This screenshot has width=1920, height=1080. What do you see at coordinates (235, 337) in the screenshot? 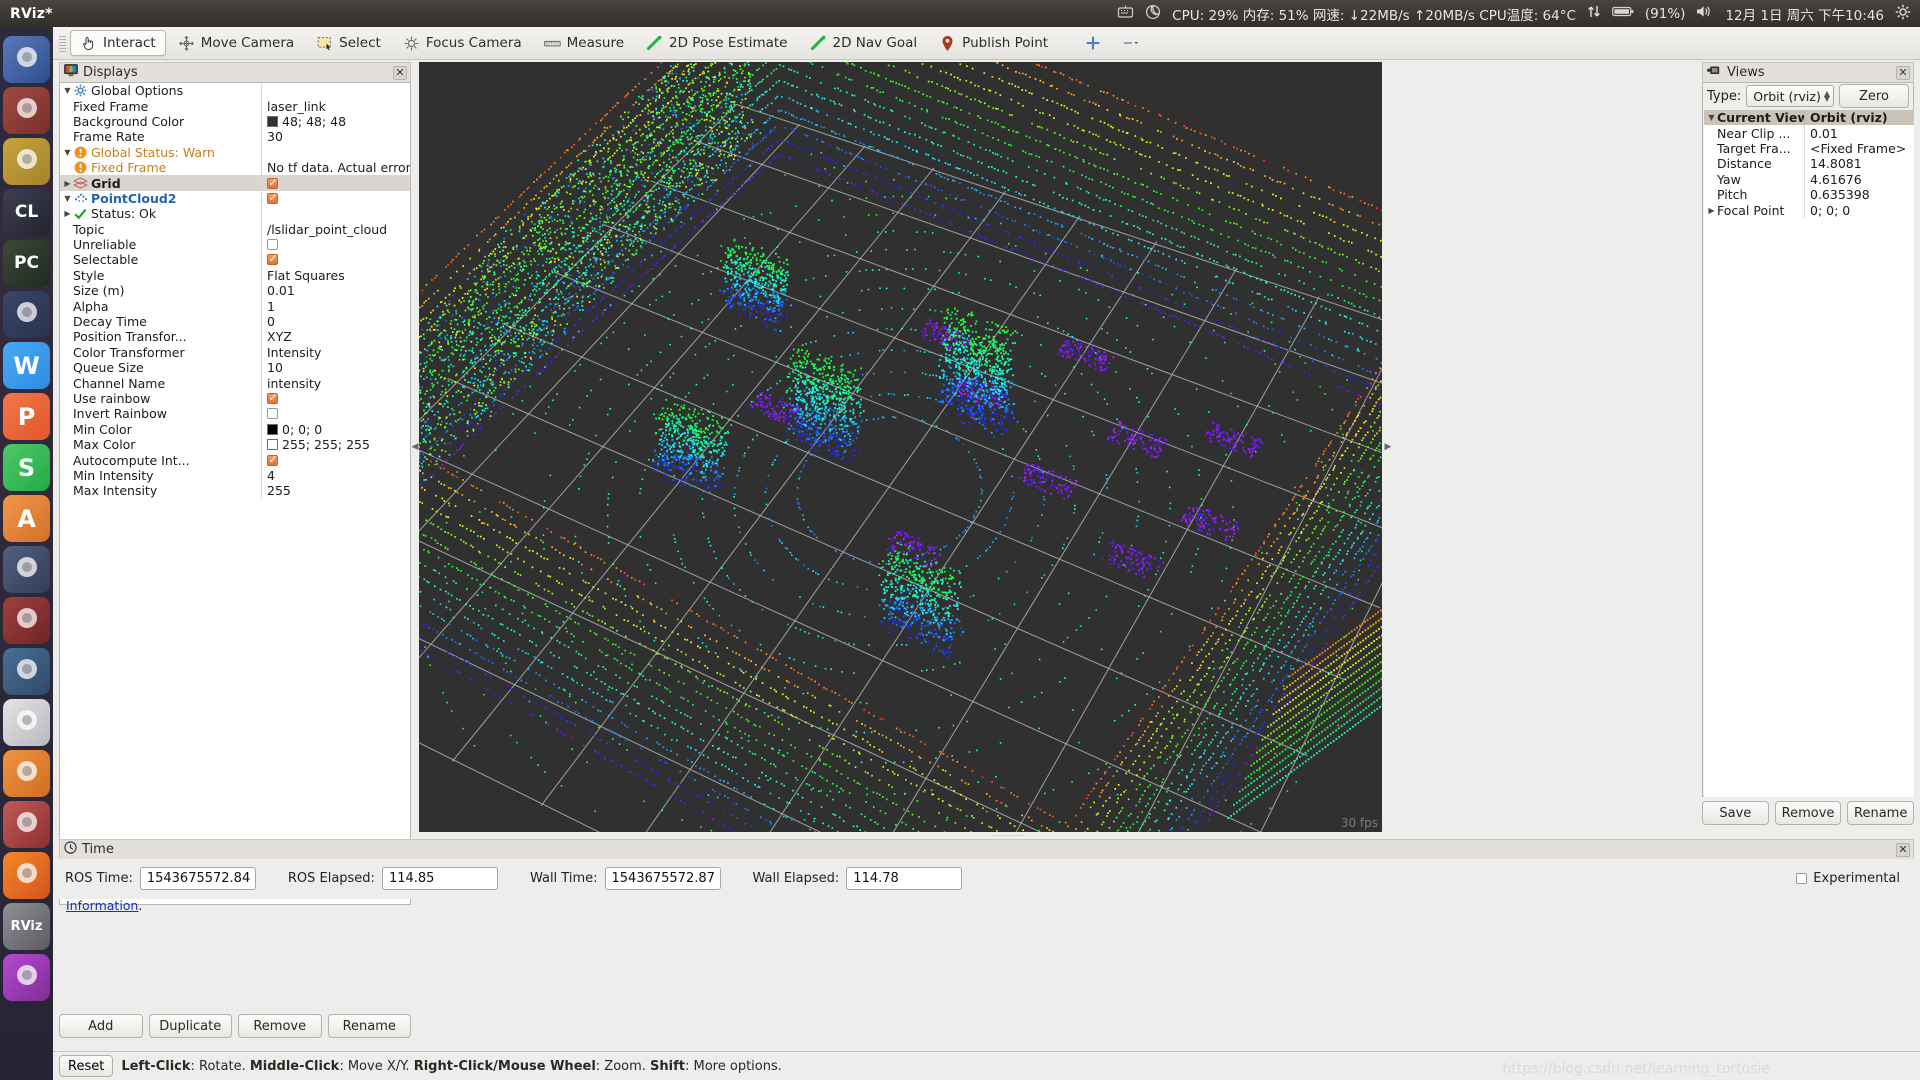
I see `display-row-position-transfor: Position Transfor... XYZ` at bounding box center [235, 337].